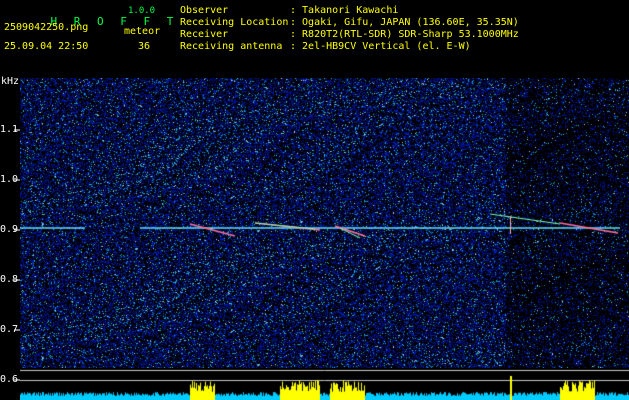 This screenshot has height=400, width=629. I want to click on receiver-value: : R820T2(RTL-SDR) SDR-Sharp 53.1000MHz, so click(404, 34).